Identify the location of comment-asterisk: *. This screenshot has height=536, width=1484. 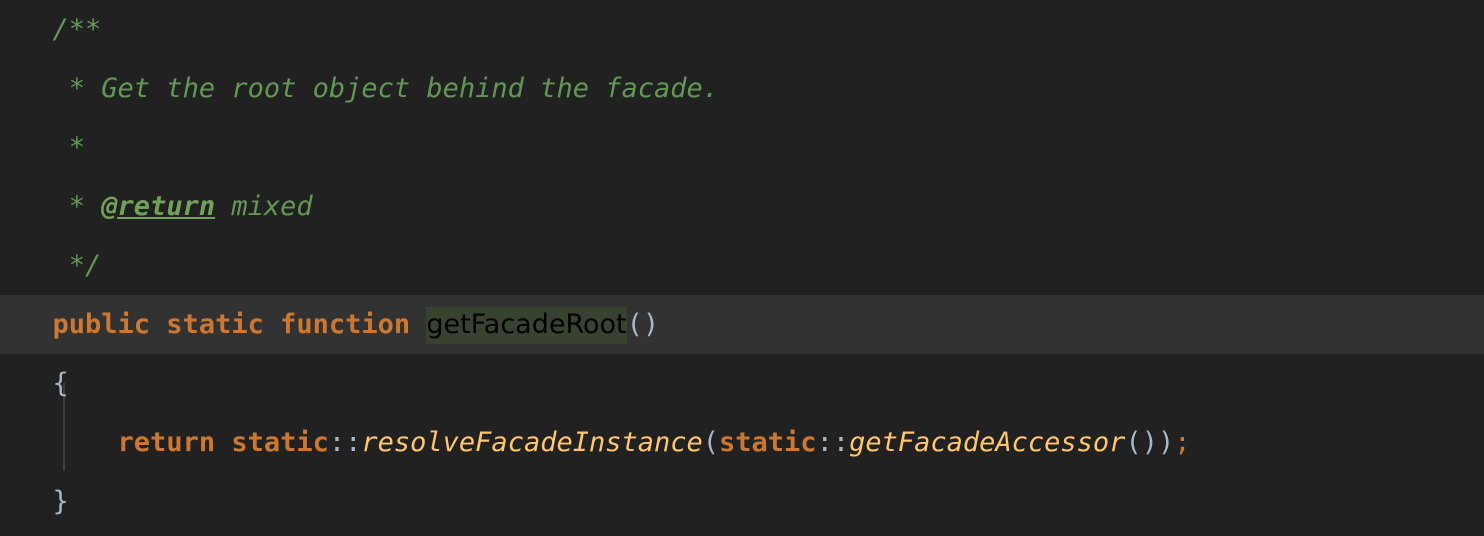
(85, 206).